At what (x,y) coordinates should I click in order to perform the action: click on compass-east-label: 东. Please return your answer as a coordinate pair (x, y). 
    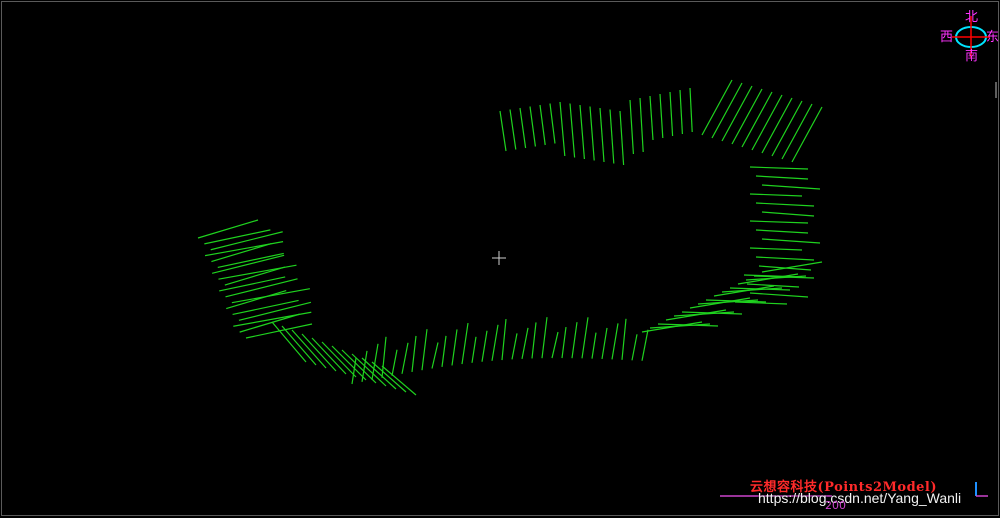
    Looking at the image, I should click on (992, 37).